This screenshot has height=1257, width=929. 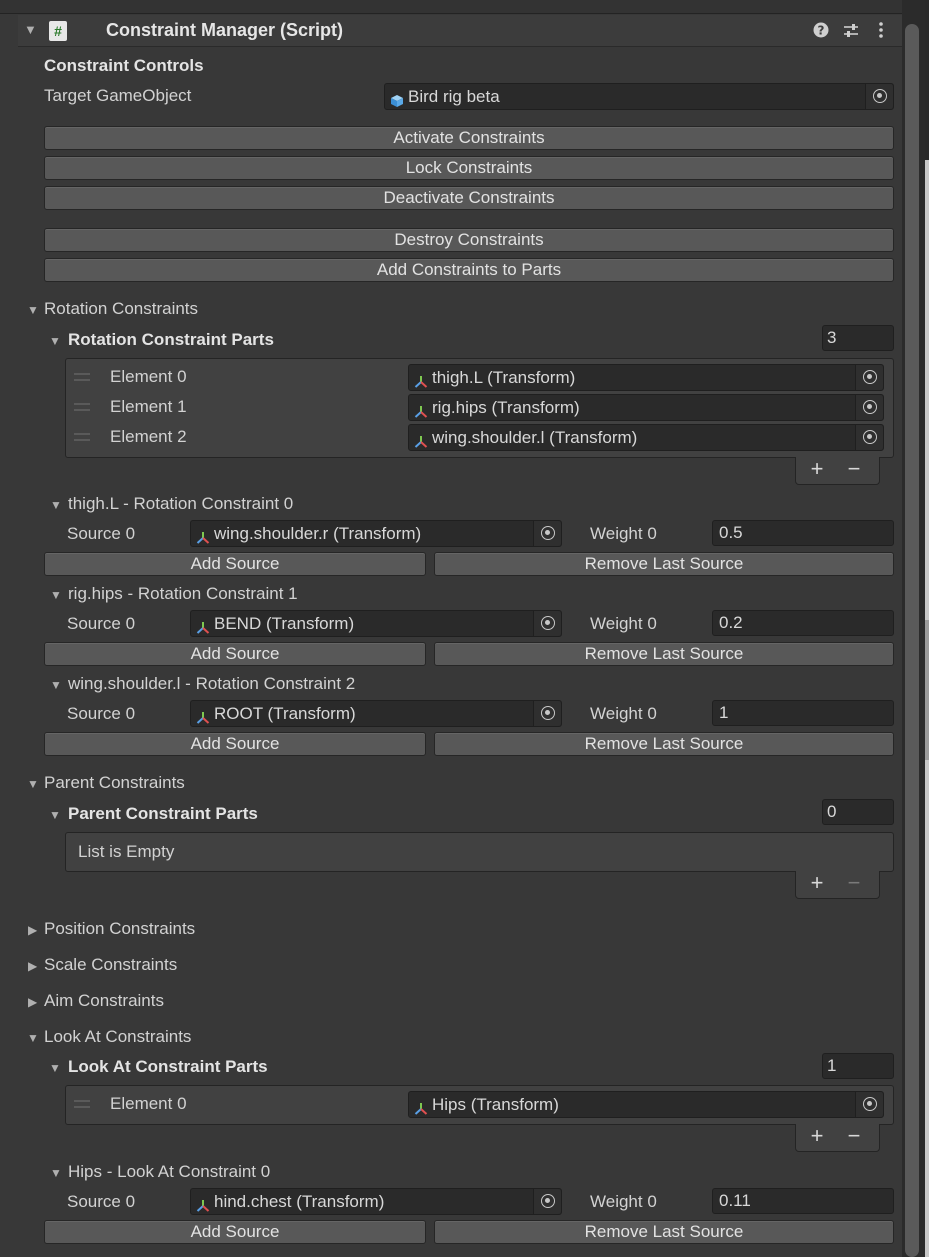 What do you see at coordinates (376, 623) in the screenshot?
I see `source-field: BEND (Transform)` at bounding box center [376, 623].